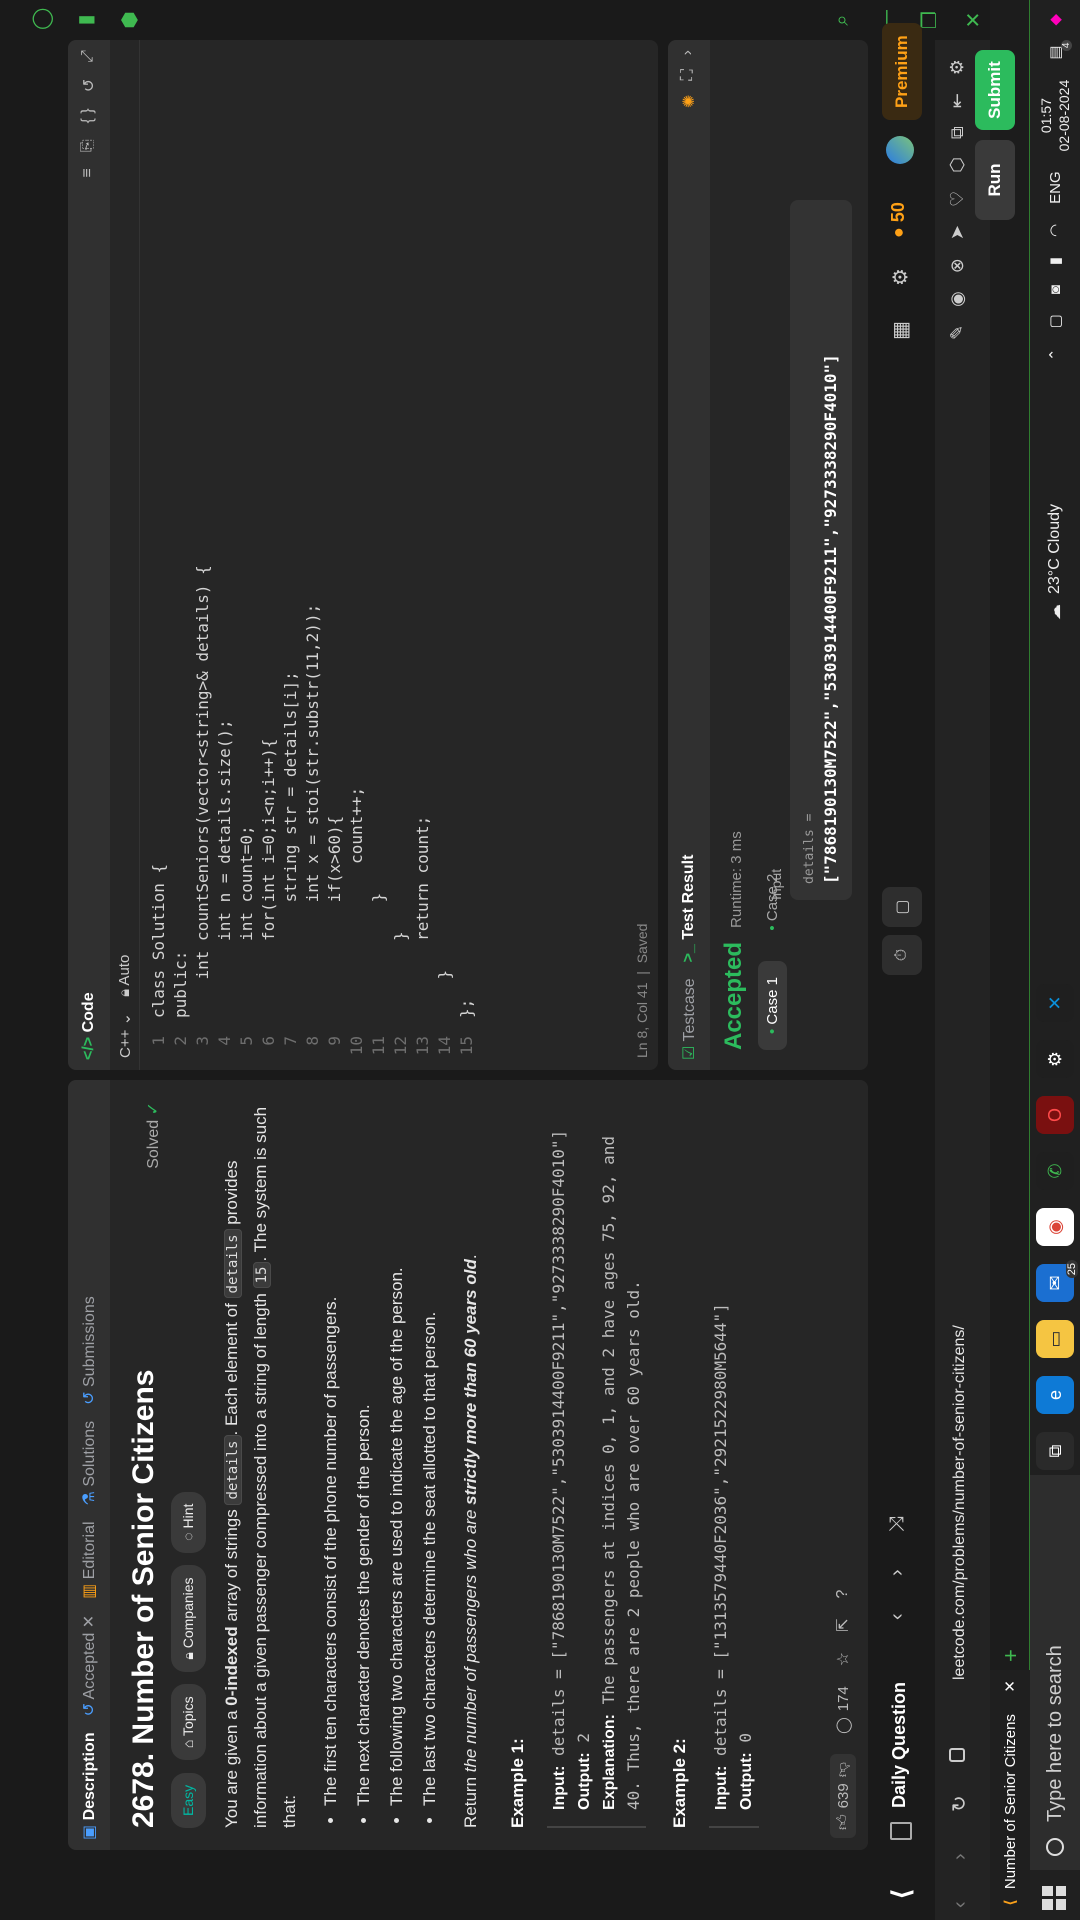 This screenshot has width=1080, height=1920. I want to click on shuffle-icon: ⤨, so click(897, 1524).